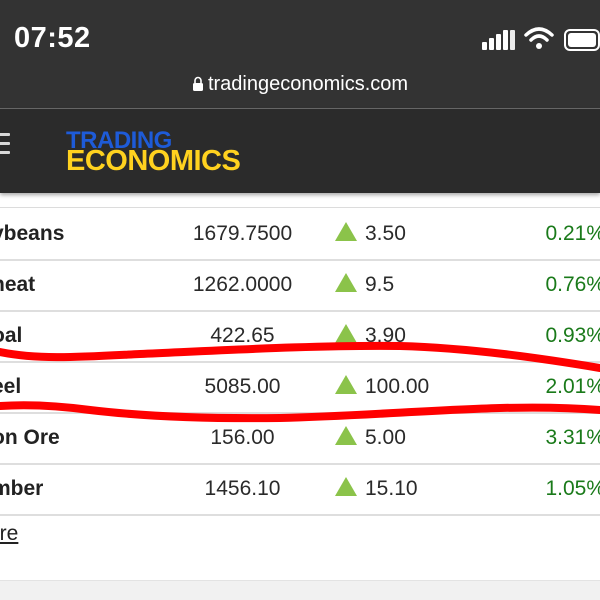 Image resolution: width=600 pixels, height=600 pixels. Describe the element at coordinates (242, 284) in the screenshot. I see `commodity-price: 1262.0000` at that location.